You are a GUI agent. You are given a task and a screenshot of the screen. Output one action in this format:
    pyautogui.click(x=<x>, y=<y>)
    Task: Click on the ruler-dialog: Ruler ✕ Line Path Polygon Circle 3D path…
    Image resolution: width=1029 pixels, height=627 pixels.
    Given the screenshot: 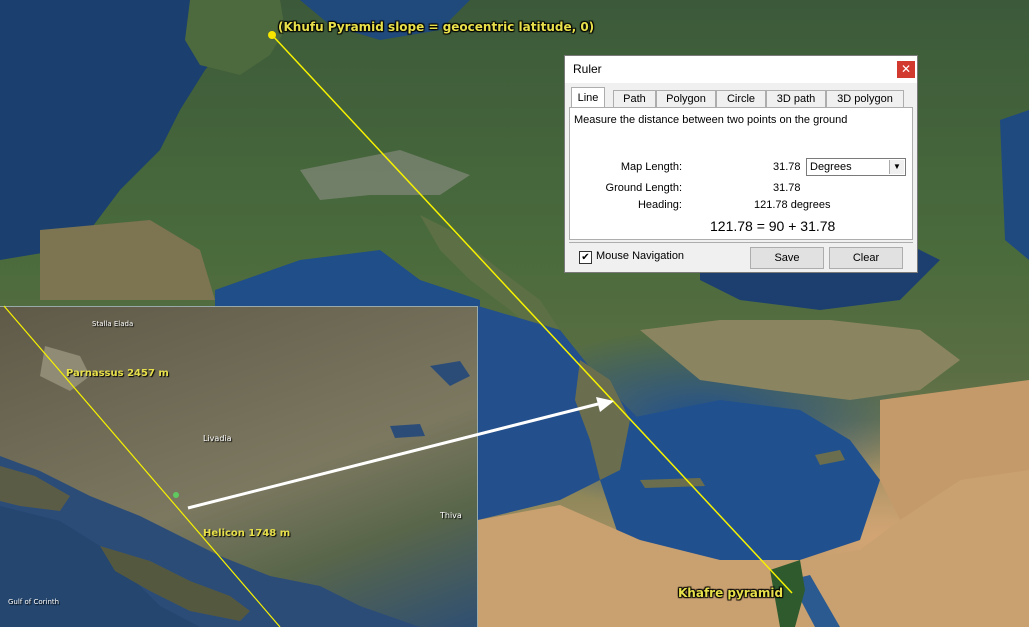 What is the action you would take?
    pyautogui.click(x=741, y=164)
    